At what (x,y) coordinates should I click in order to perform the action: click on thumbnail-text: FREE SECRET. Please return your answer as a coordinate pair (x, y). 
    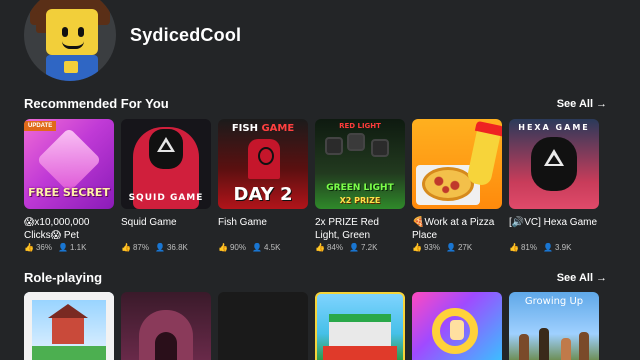
    Looking at the image, I should click on (69, 192).